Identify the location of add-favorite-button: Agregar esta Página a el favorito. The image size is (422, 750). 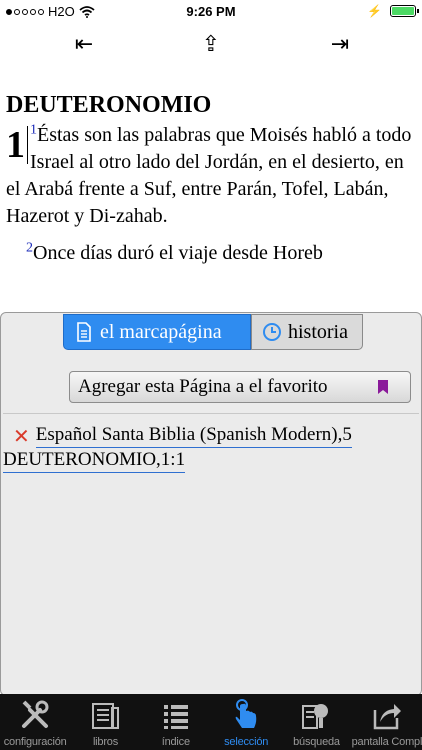
(240, 387).